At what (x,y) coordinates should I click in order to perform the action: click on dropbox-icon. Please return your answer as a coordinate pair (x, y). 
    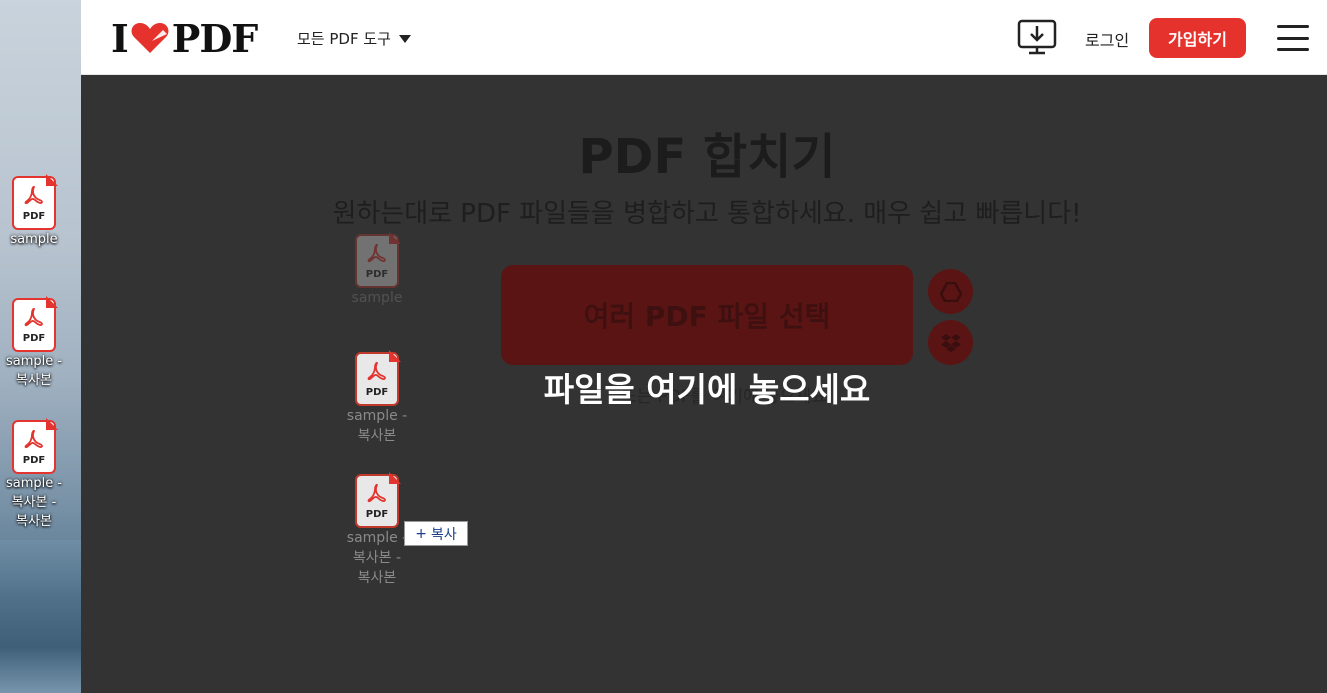
    Looking at the image, I should click on (950, 342).